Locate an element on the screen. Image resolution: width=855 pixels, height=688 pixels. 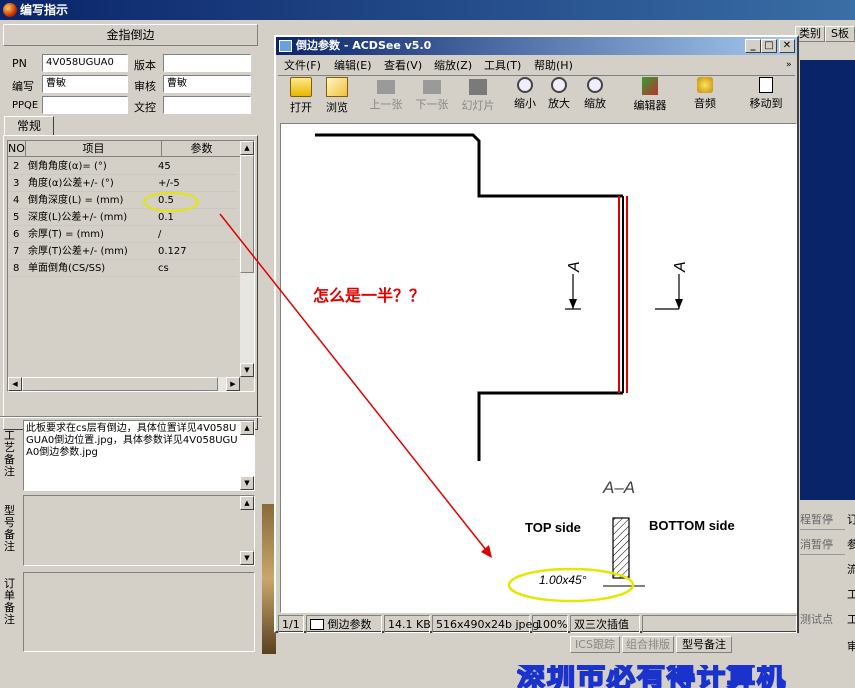
browse-icon is located at coordinates (337, 87).